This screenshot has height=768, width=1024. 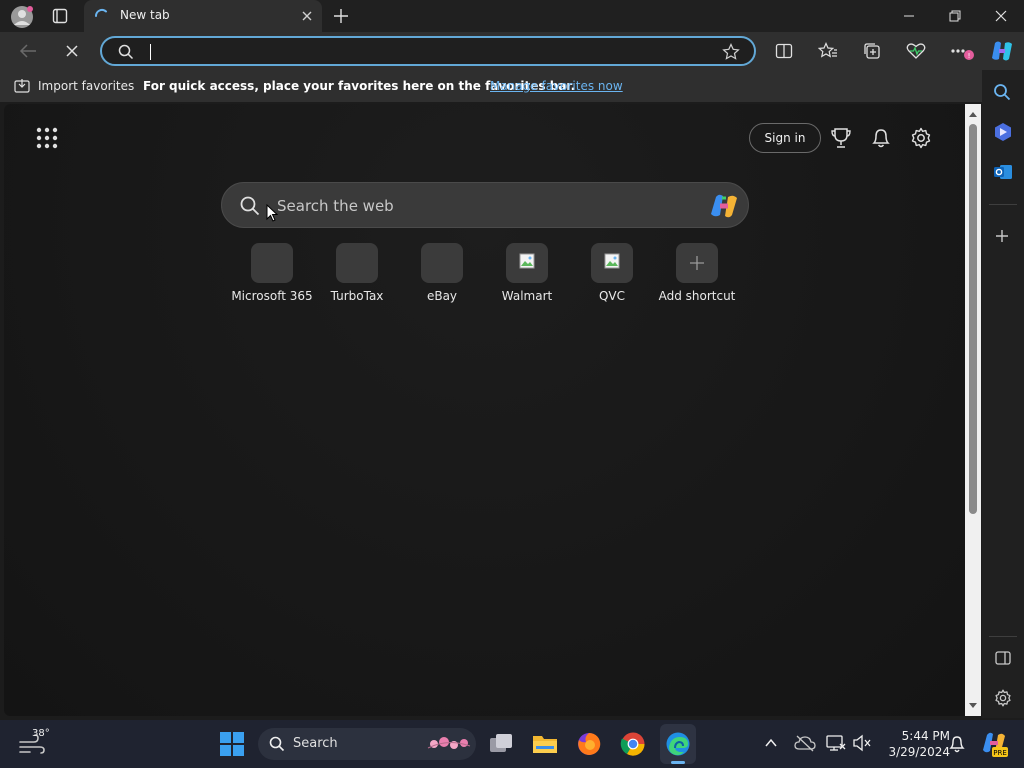 What do you see at coordinates (1003, 132) in the screenshot?
I see `sidebar-copilot-icon` at bounding box center [1003, 132].